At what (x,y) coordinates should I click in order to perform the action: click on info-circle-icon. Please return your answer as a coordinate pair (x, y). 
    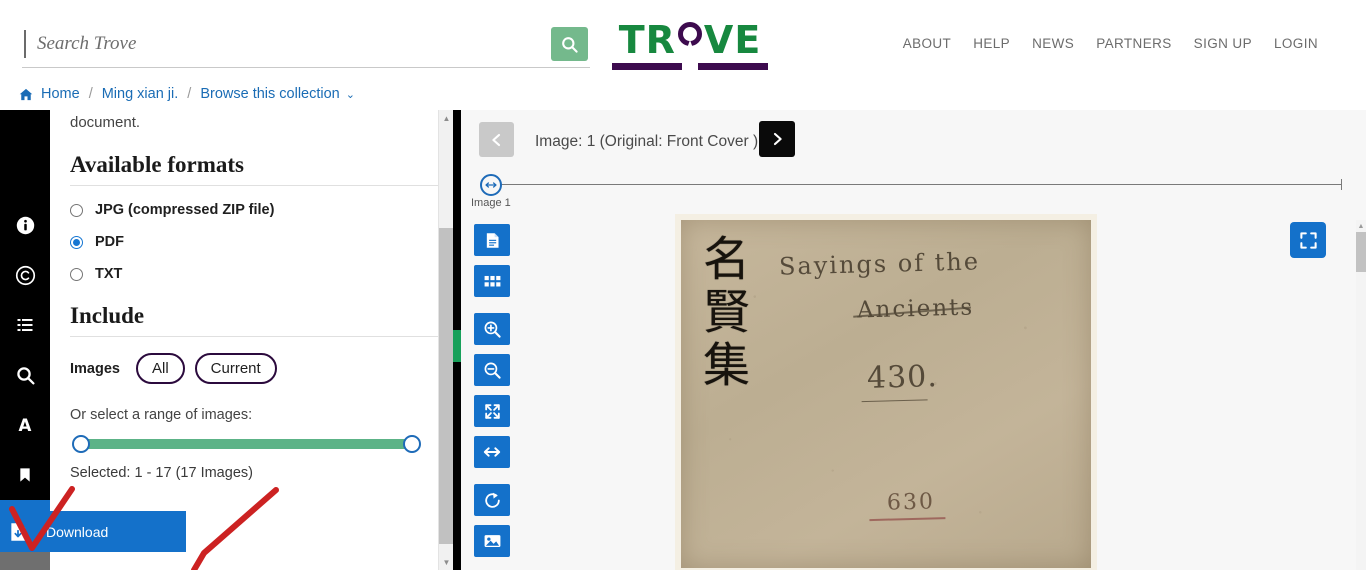
    Looking at the image, I should click on (25, 225).